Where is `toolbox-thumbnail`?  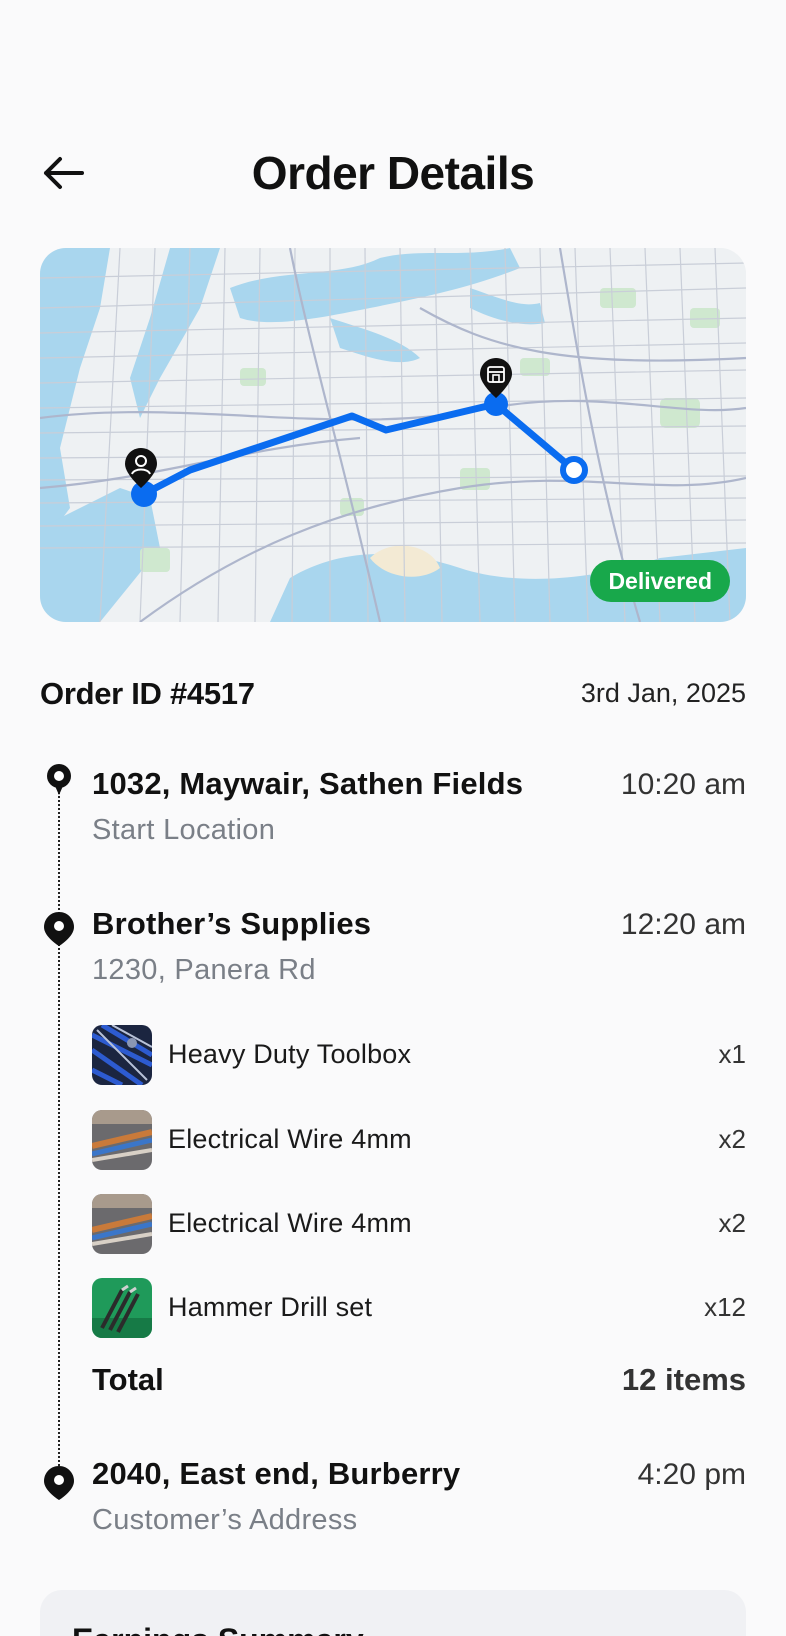
toolbox-thumbnail is located at coordinates (122, 1055).